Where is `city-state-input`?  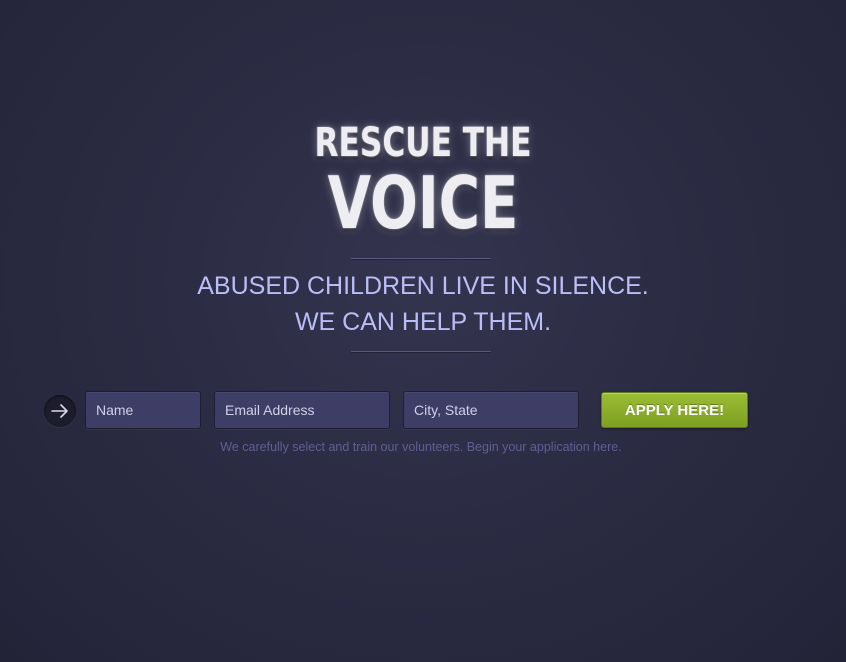 city-state-input is located at coordinates (491, 410).